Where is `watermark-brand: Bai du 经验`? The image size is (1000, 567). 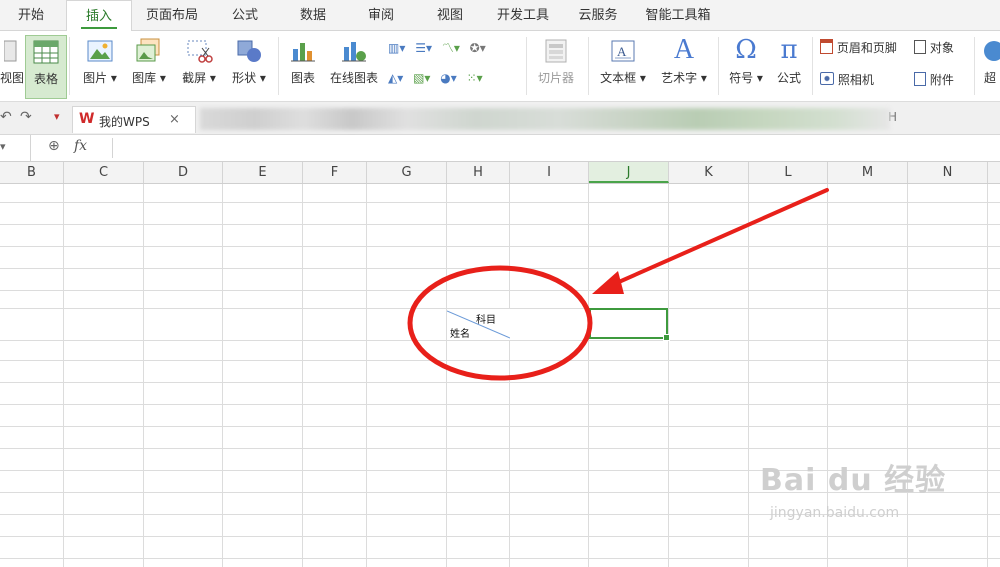 watermark-brand: Bai du 经验 is located at coordinates (853, 480).